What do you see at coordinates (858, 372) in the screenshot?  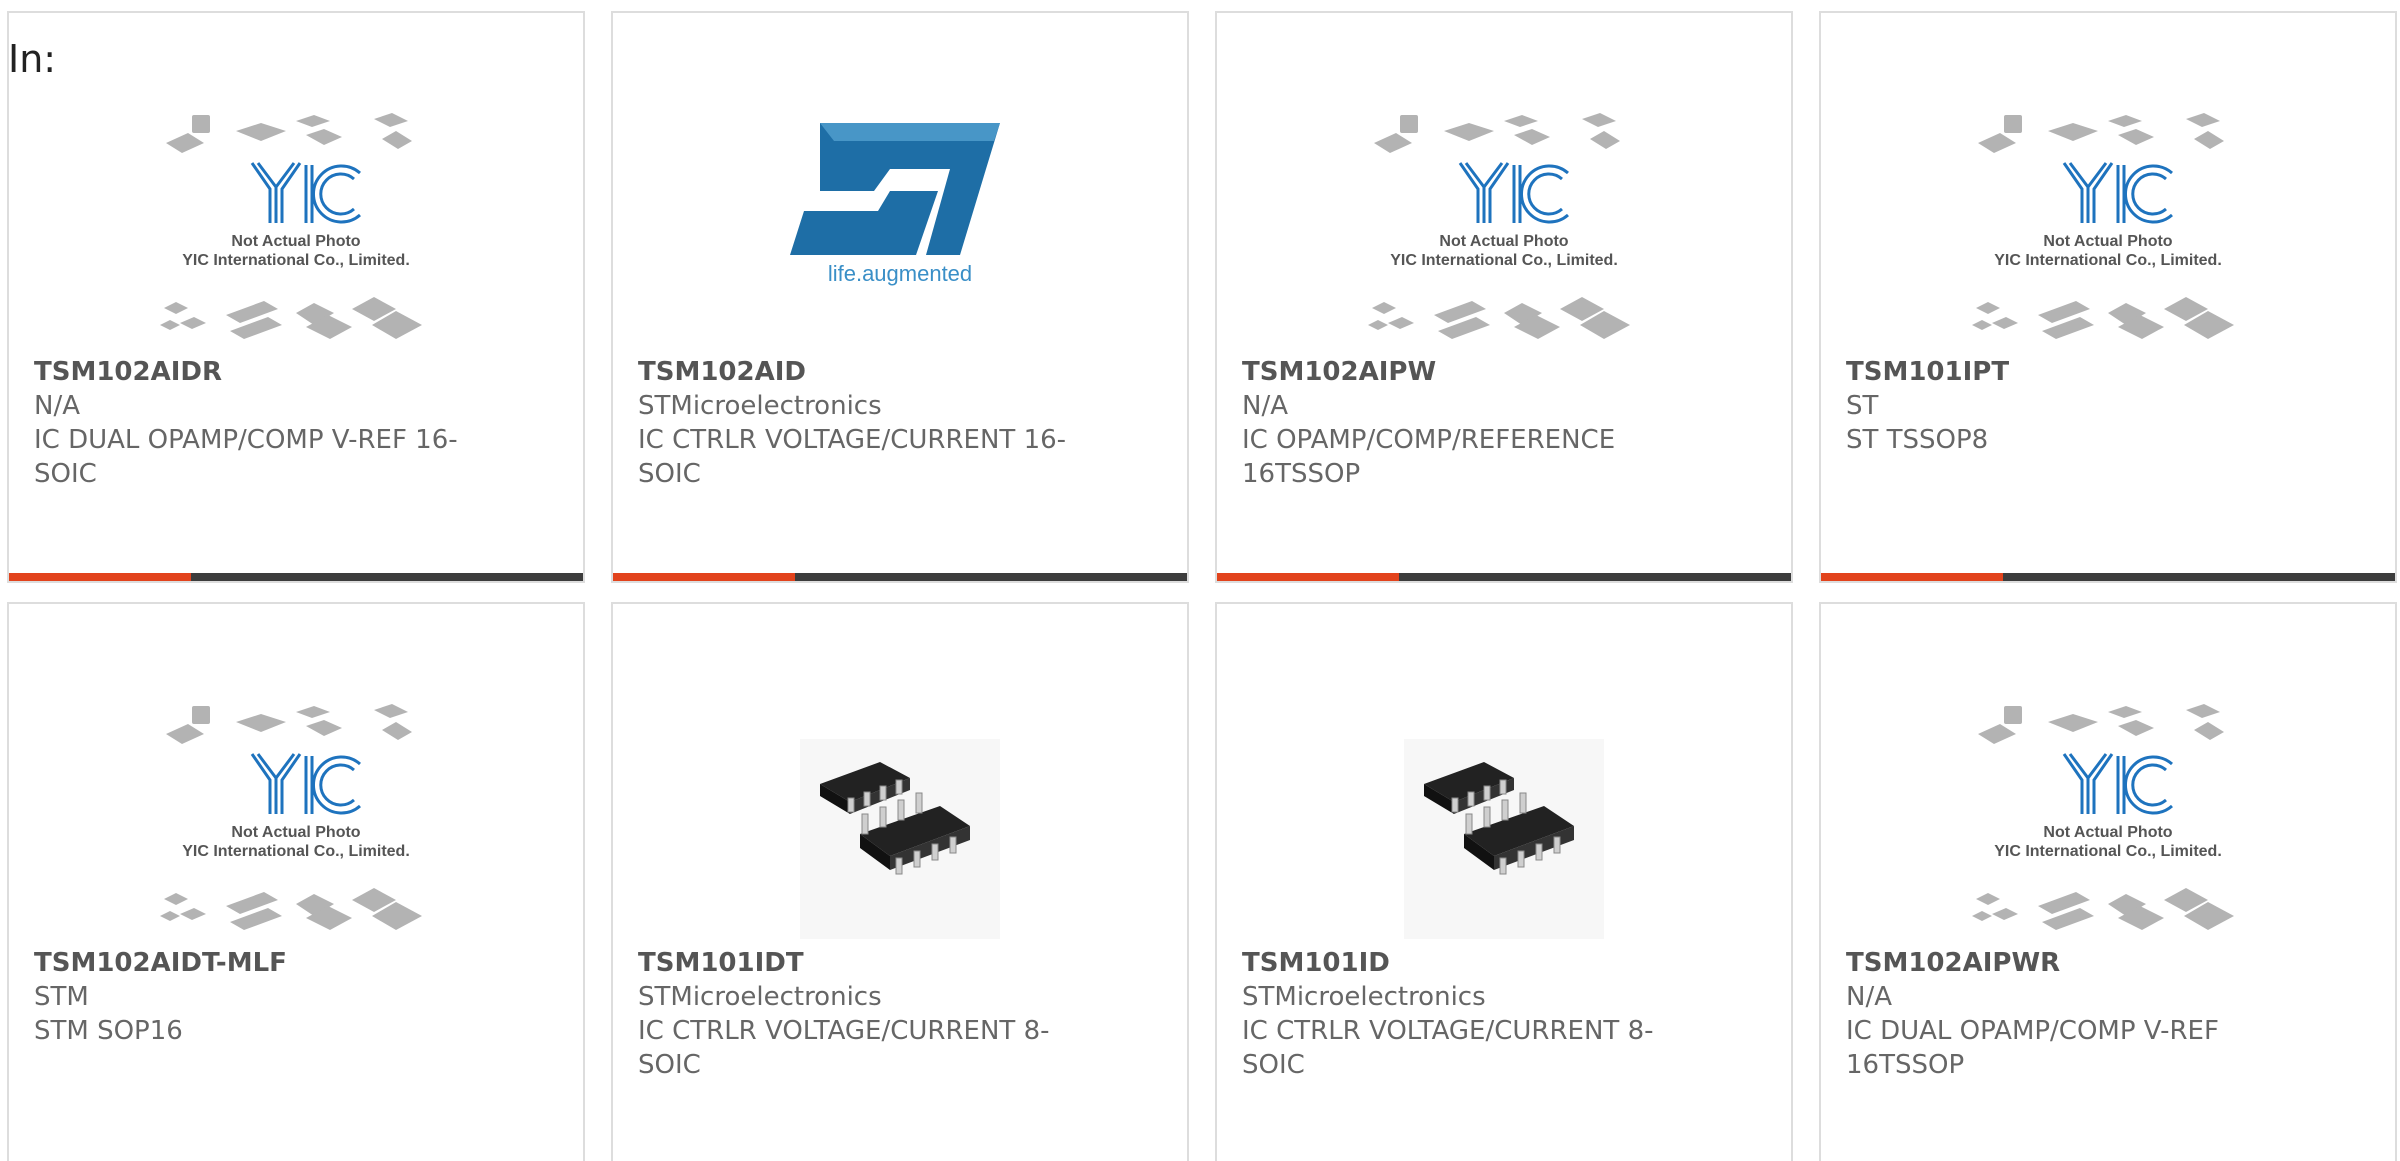 I see `part-number: TSM102AID` at bounding box center [858, 372].